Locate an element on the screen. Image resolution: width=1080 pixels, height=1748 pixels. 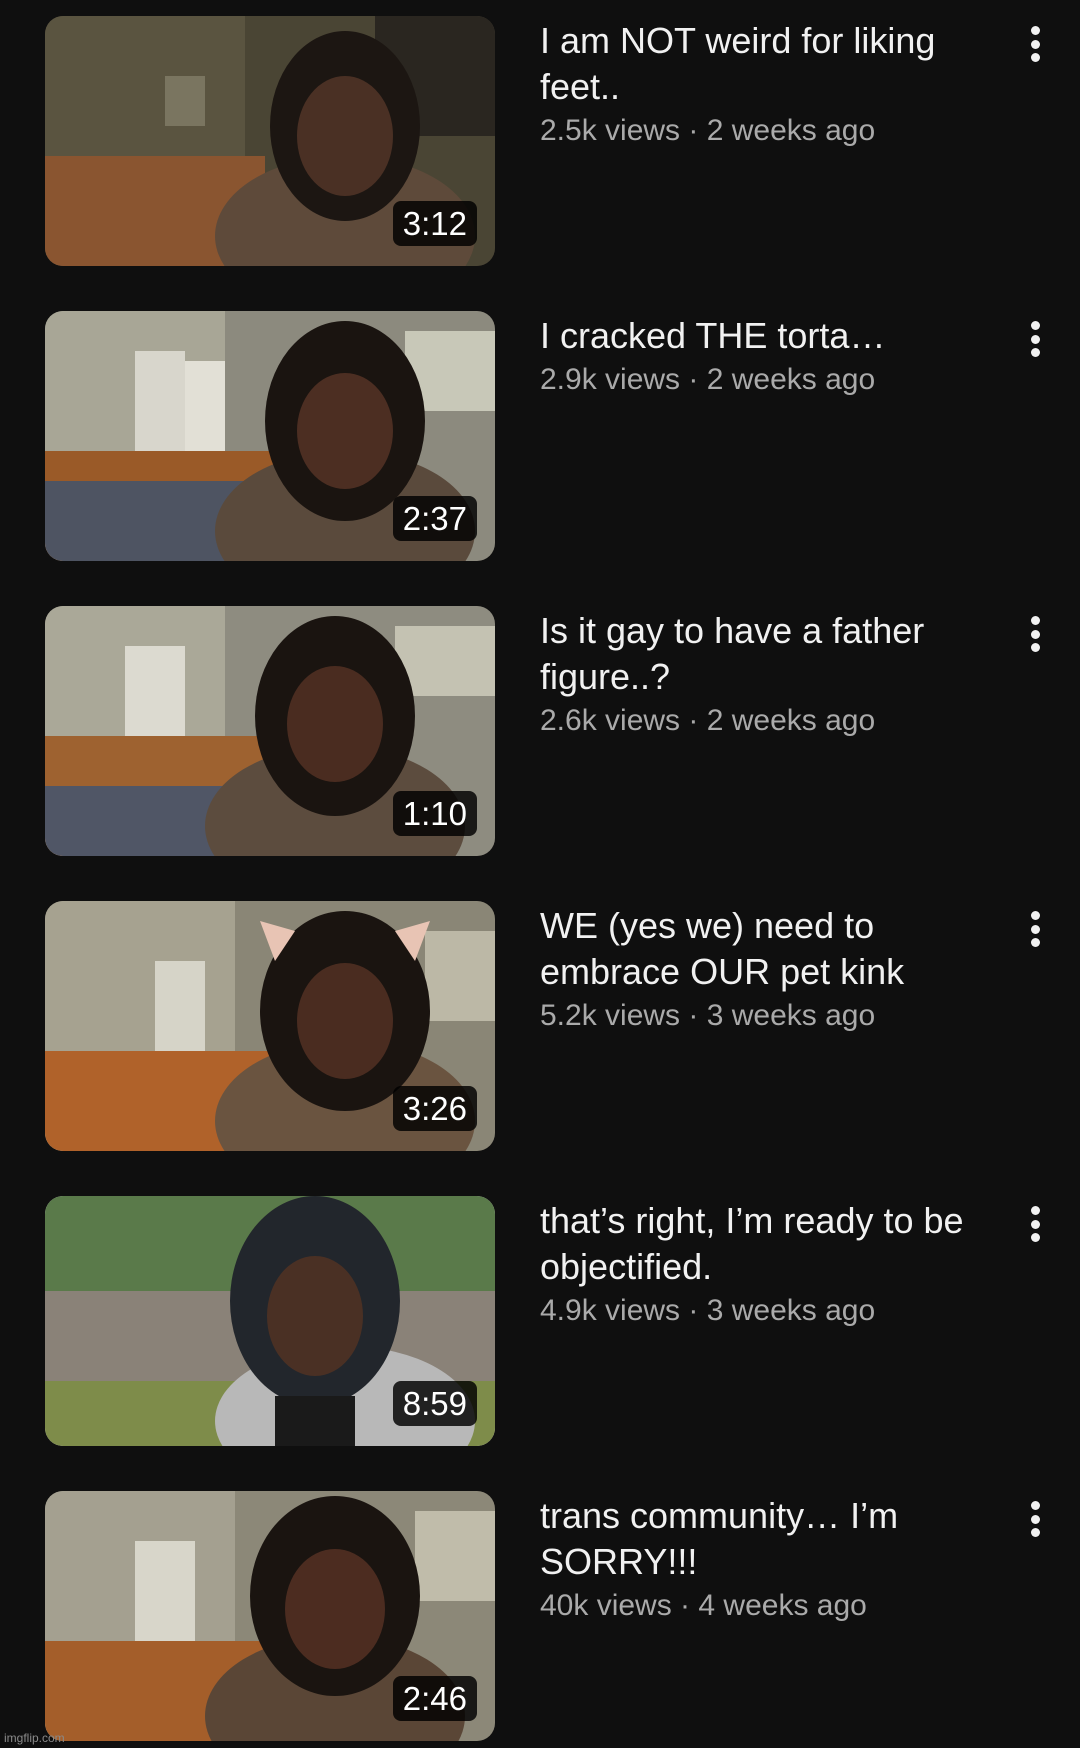
video-meta: 4.9k views · 3 weeks ago is located at coordinates (775, 1311).